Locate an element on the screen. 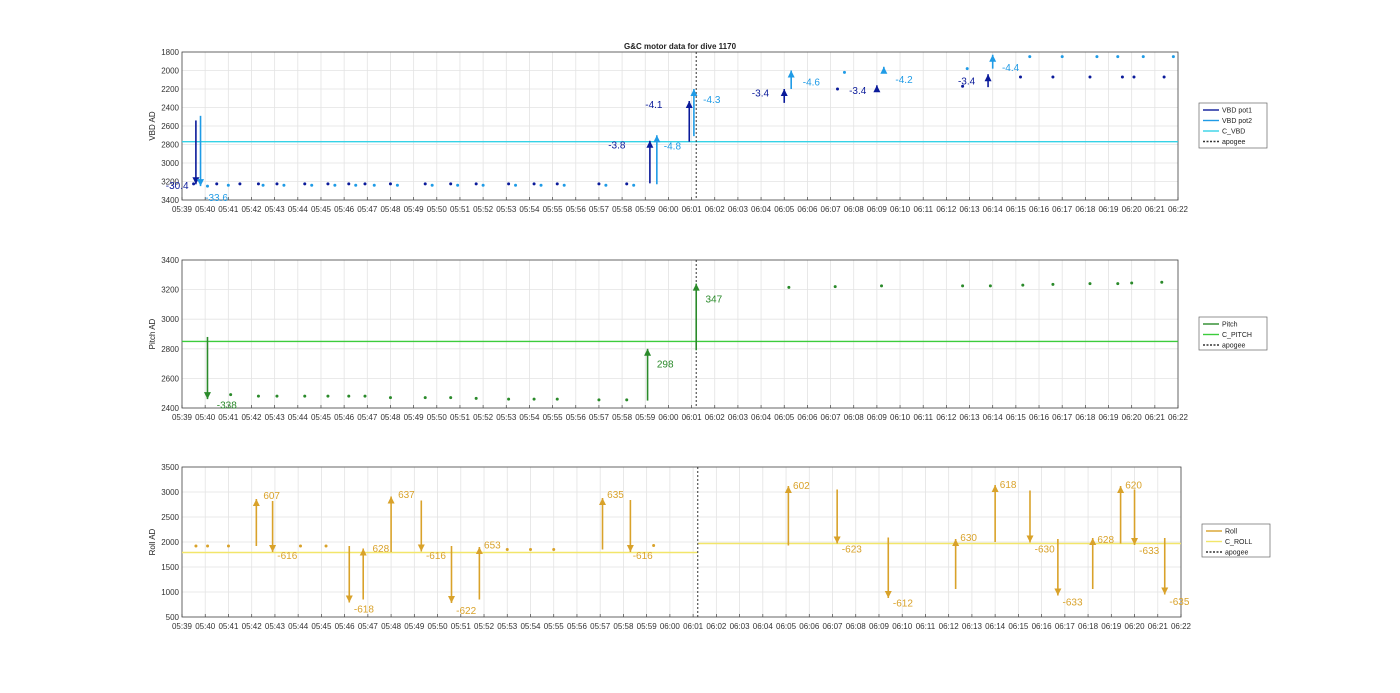 The height and width of the screenshot is (693, 1400). y-axis-label: VBD AD is located at coordinates (152, 126).